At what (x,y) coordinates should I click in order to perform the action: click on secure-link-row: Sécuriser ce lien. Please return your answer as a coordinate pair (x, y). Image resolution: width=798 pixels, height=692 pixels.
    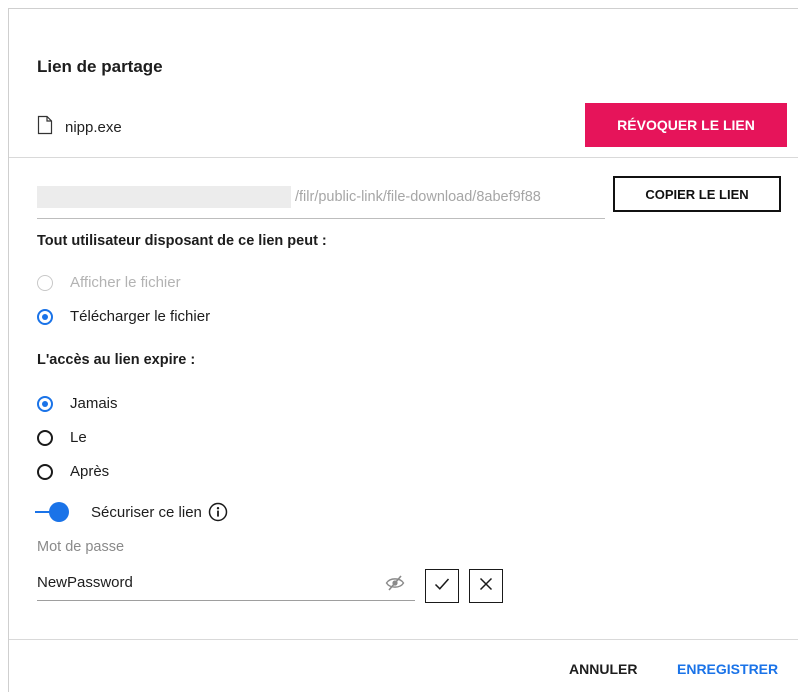
    Looking at the image, I should click on (131, 512).